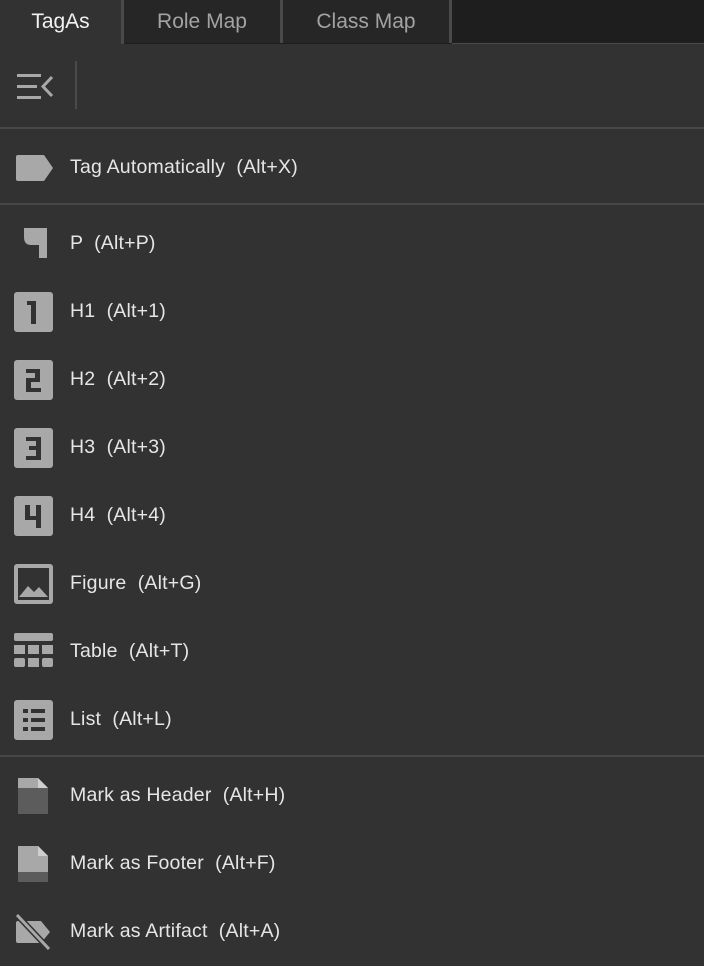 The width and height of the screenshot is (704, 966). Describe the element at coordinates (352, 719) in the screenshot. I see `tag-list-item: List (Alt+L)` at that location.